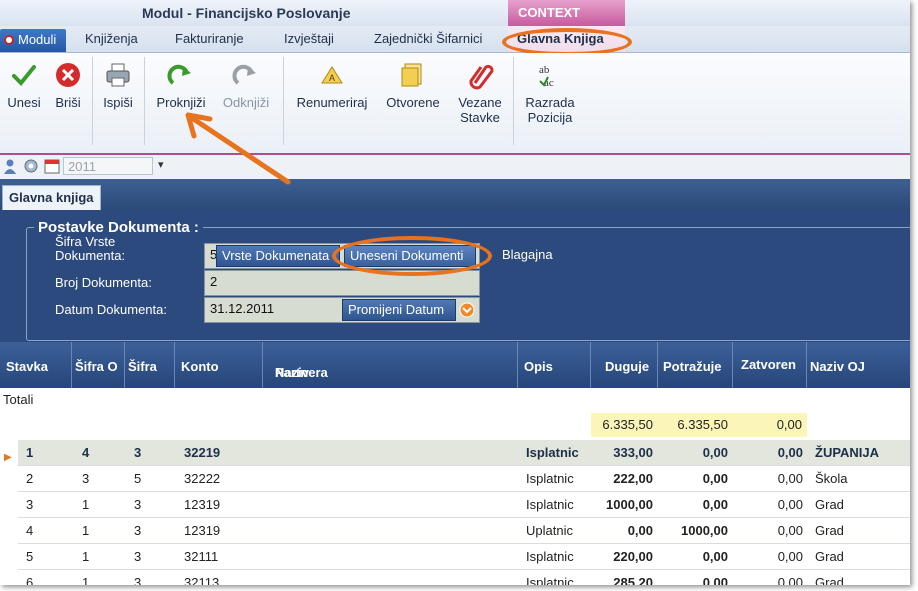 The height and width of the screenshot is (591, 918). I want to click on cell-stavka: 1, so click(30, 452).